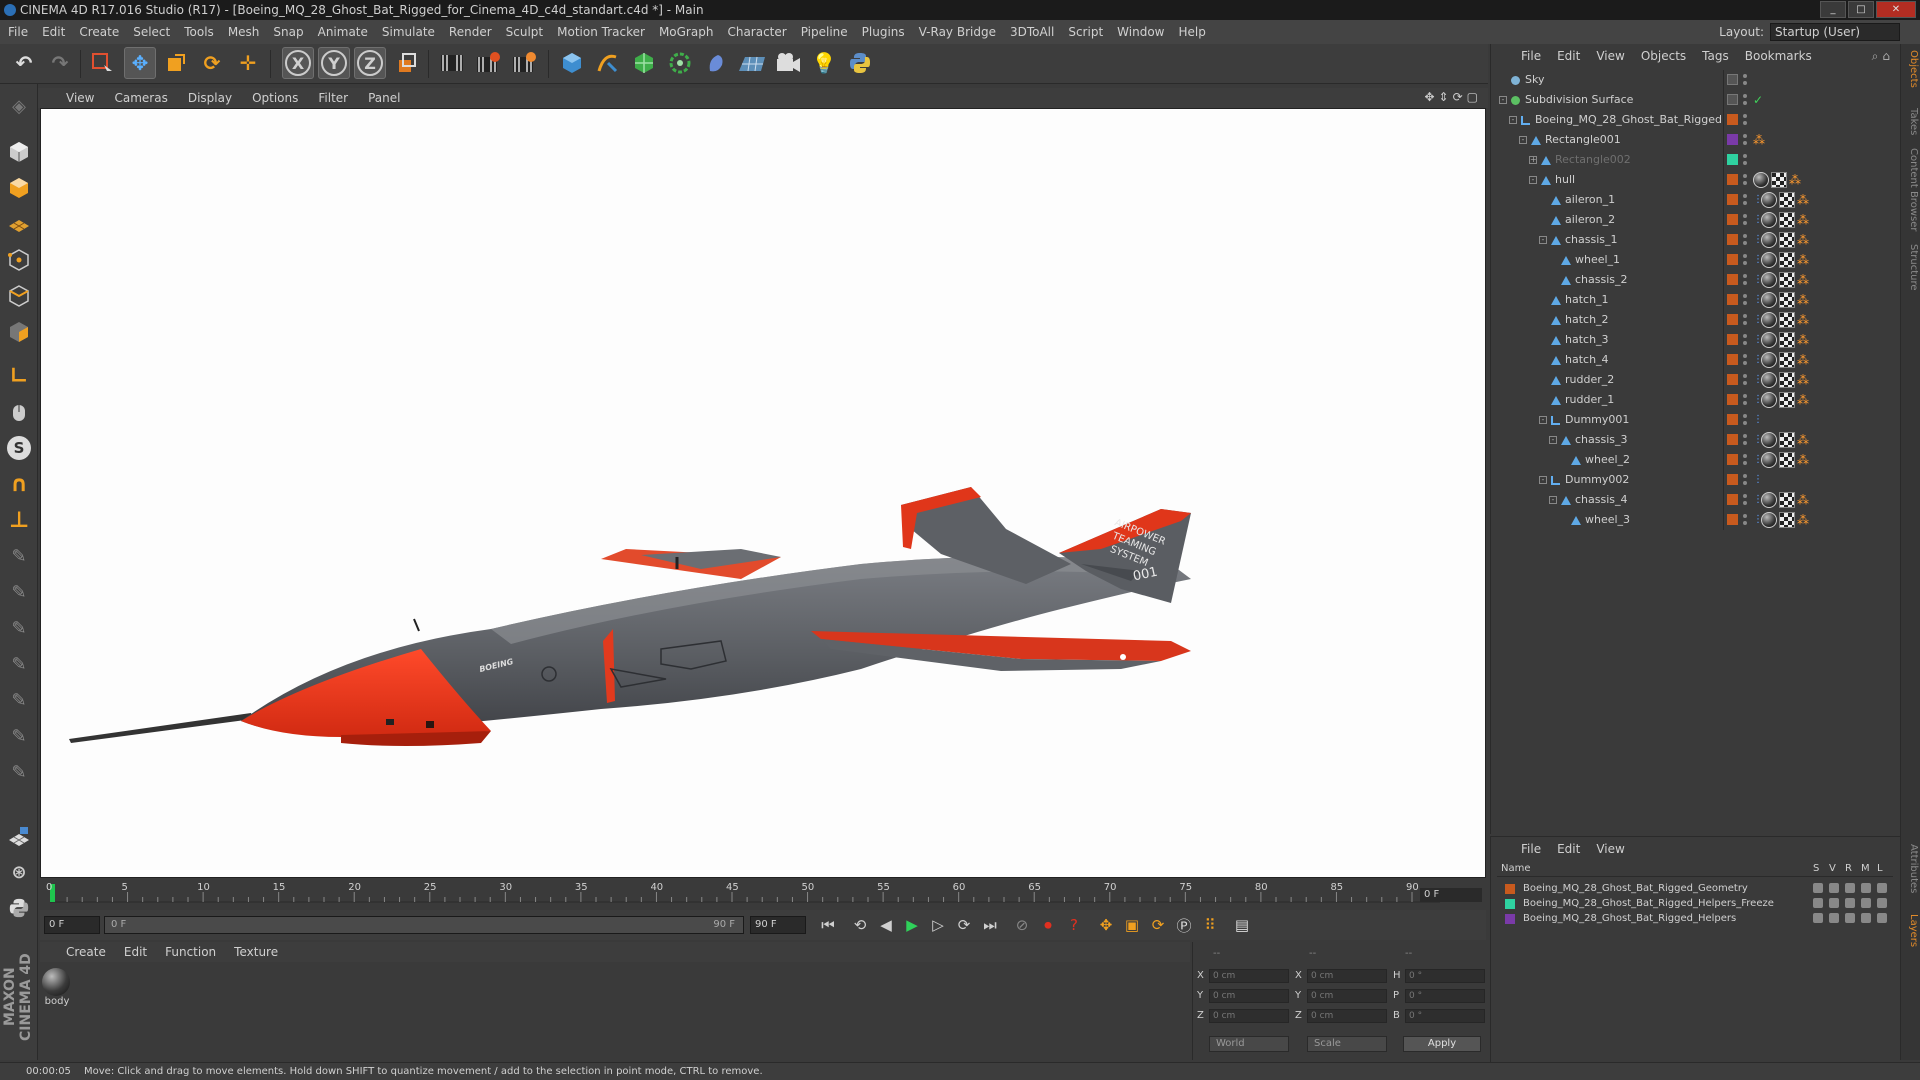 This screenshot has height=1080, width=1920. I want to click on tab-attributes: Attributes, so click(1911, 868).